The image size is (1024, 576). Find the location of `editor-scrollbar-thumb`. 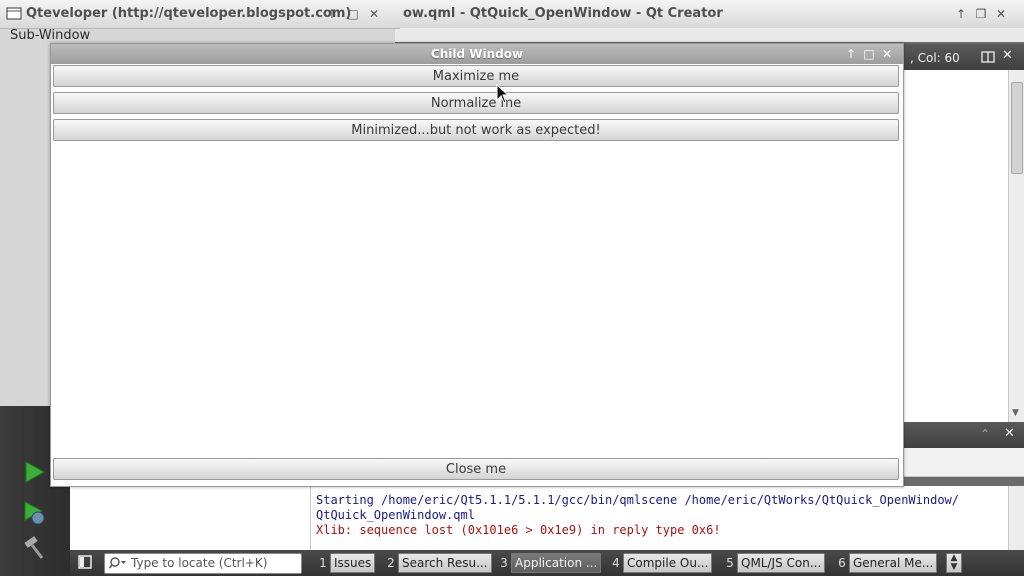

editor-scrollbar-thumb is located at coordinates (1017, 128).